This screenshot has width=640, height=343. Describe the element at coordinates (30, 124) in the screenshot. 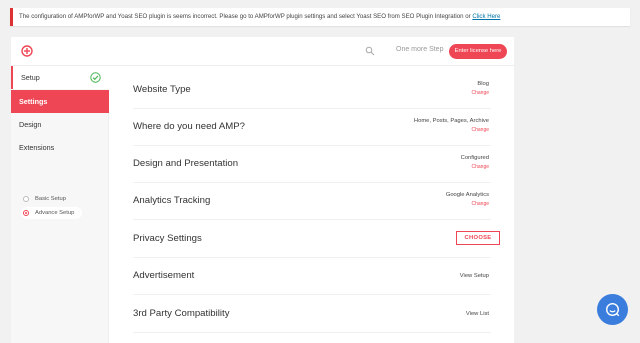

I see `sidebar-item-label: Design` at that location.